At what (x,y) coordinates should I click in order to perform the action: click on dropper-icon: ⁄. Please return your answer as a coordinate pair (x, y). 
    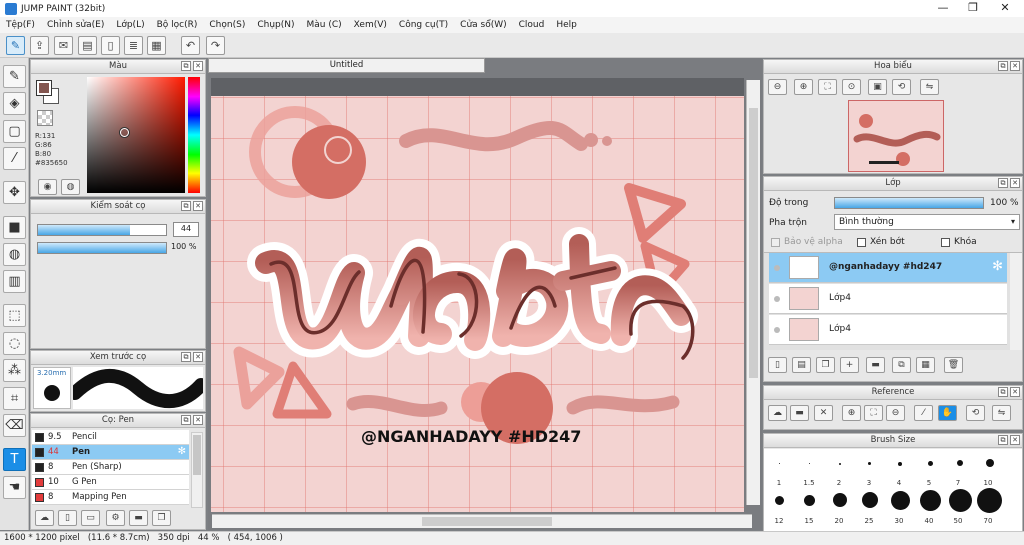
    Looking at the image, I should click on (923, 413).